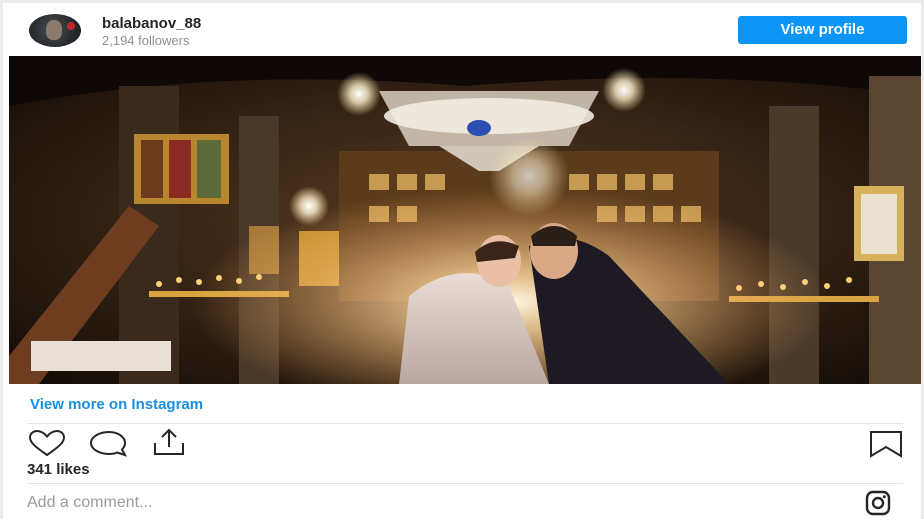 The width and height of the screenshot is (924, 521). Describe the element at coordinates (878, 503) in the screenshot. I see `instagram-icon` at that location.